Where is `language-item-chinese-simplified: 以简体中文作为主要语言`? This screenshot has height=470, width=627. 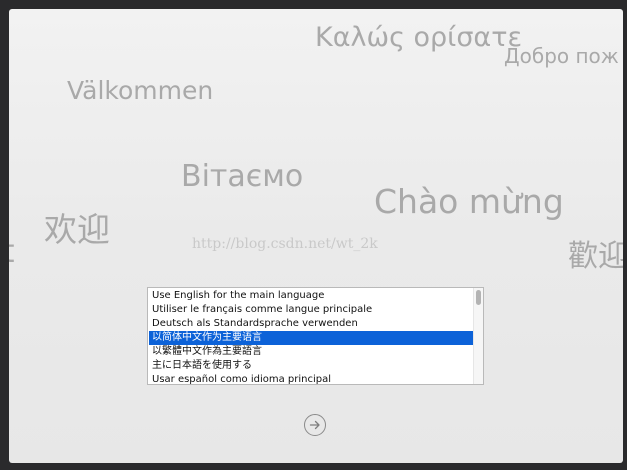 language-item-chinese-simplified: 以简体中文作为主要语言 is located at coordinates (312, 338).